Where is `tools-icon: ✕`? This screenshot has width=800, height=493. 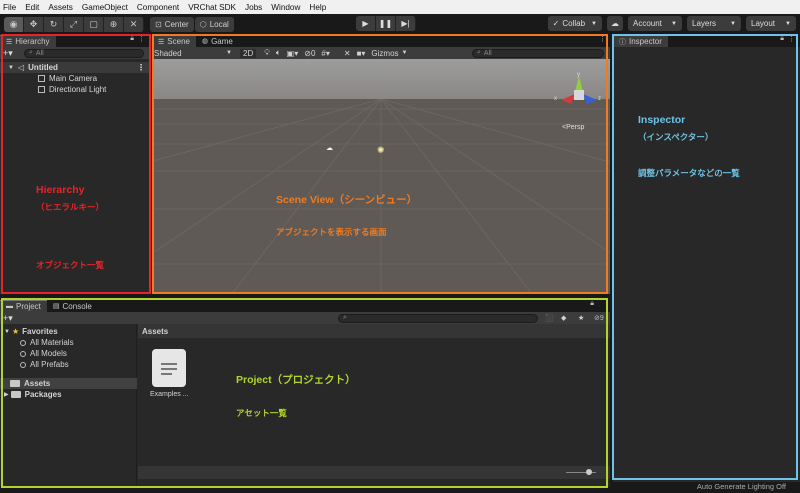 tools-icon: ✕ is located at coordinates (347, 53).